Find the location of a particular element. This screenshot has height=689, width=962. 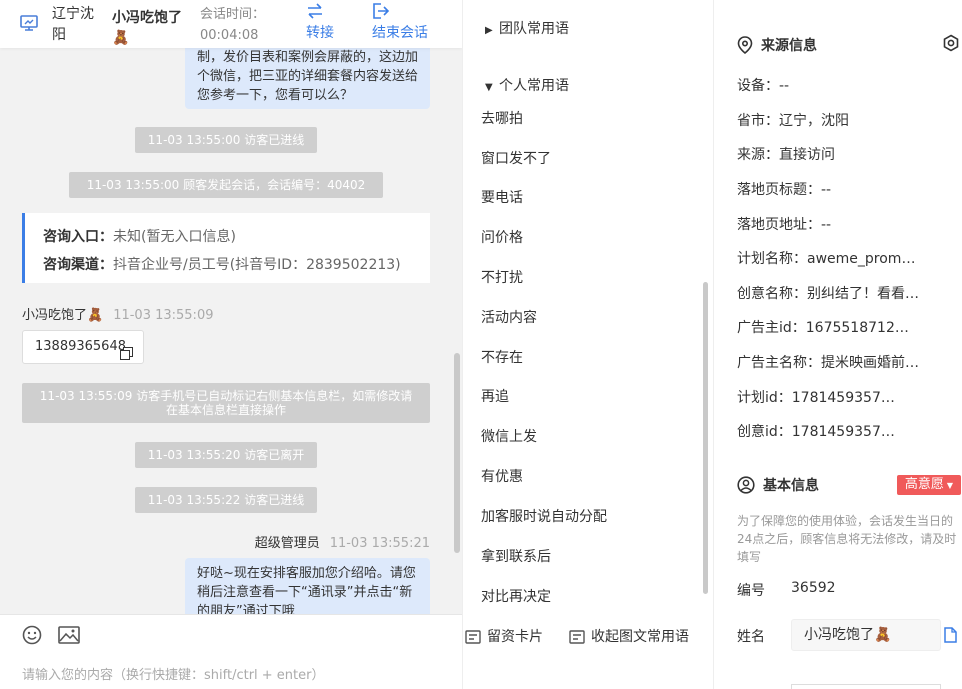

session-time-value: 00:04:08 is located at coordinates (229, 35).